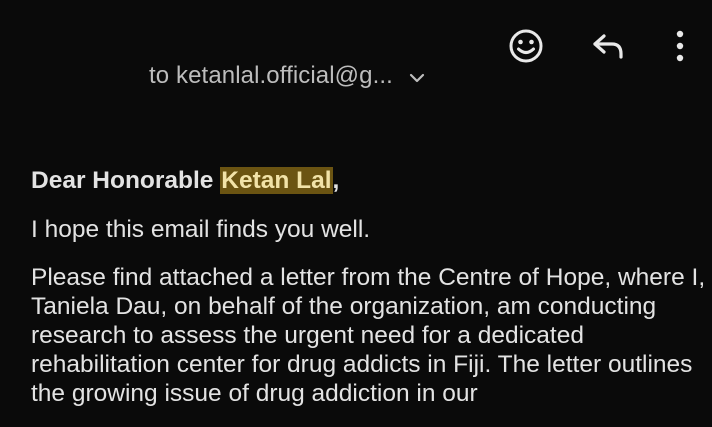 Image resolution: width=712 pixels, height=427 pixels. What do you see at coordinates (371, 180) in the screenshot?
I see `email-greeting: Dear Honorable Ketan Lal,` at bounding box center [371, 180].